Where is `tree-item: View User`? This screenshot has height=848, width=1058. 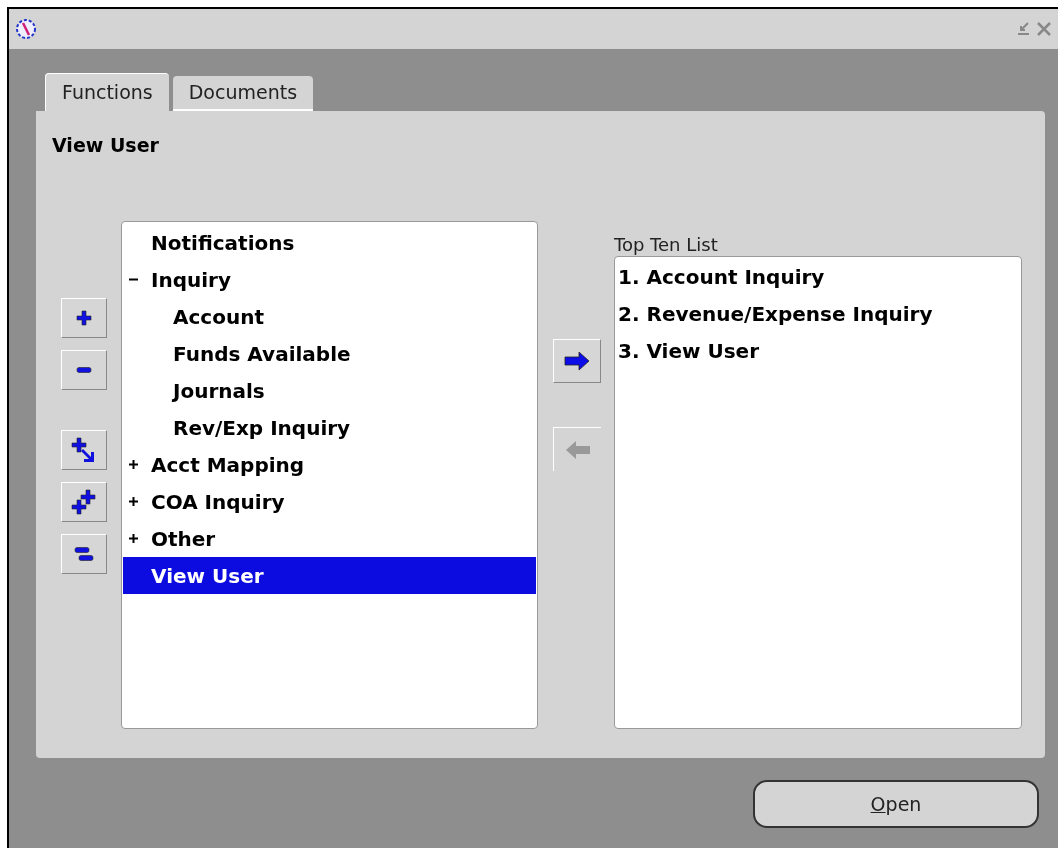 tree-item: View User is located at coordinates (329, 575).